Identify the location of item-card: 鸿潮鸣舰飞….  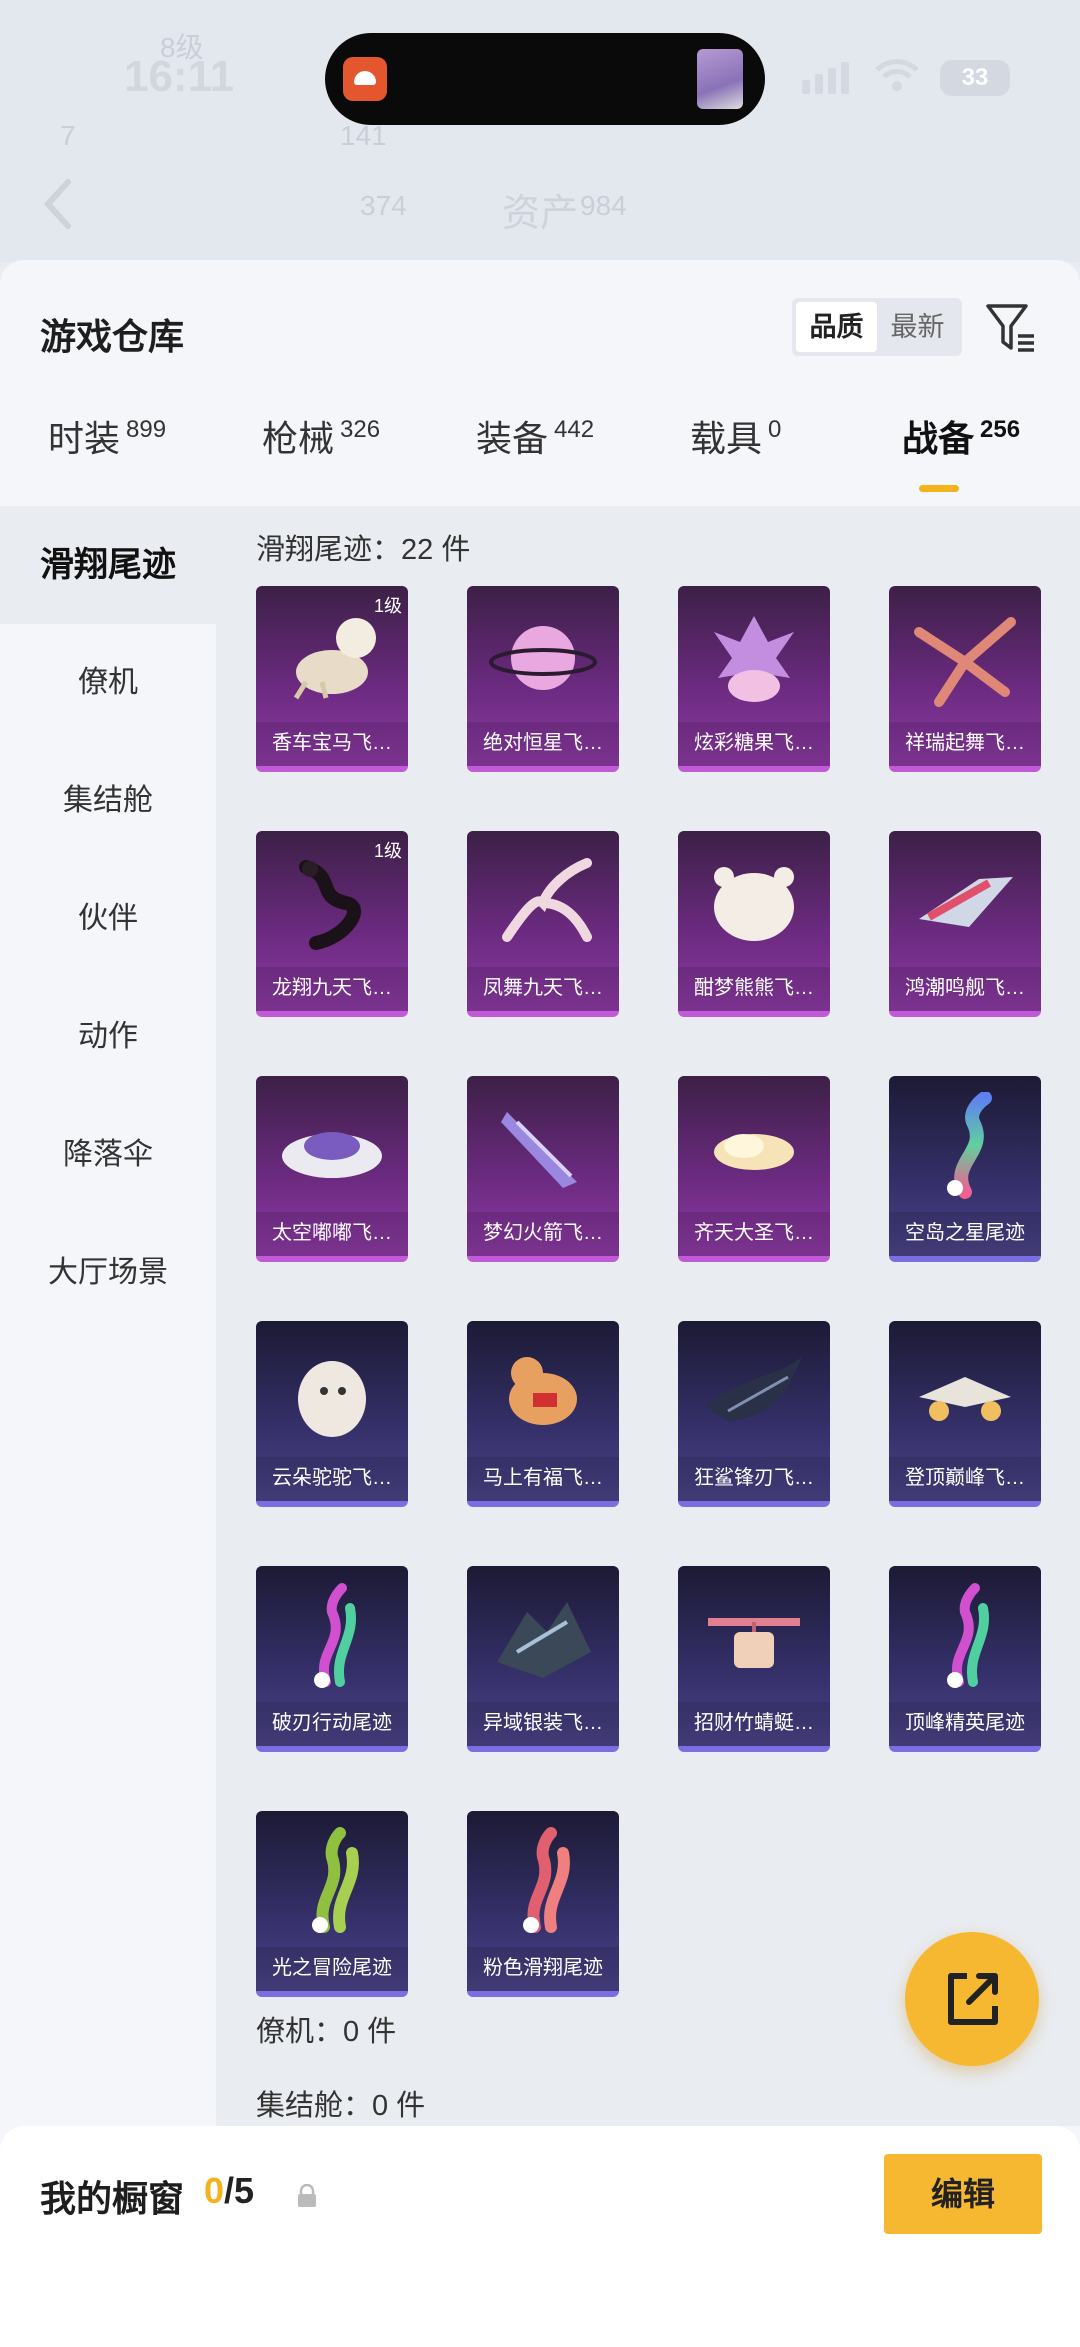
(965, 924).